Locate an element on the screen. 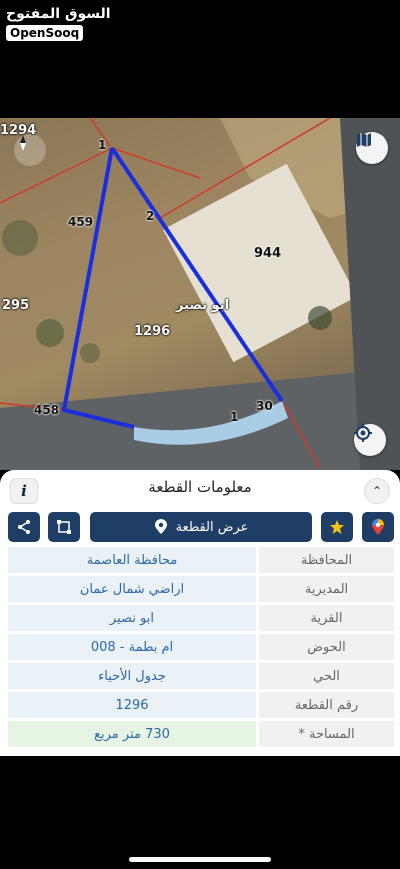 This screenshot has height=869, width=400. vertex-label-1: 1 is located at coordinates (102, 145).